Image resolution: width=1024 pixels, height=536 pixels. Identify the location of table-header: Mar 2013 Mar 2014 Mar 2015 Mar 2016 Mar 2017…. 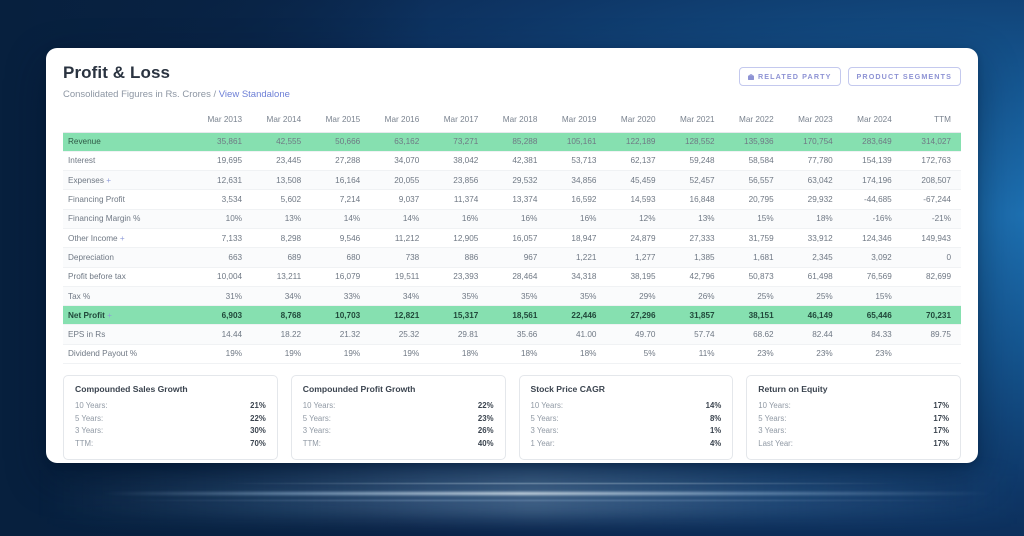
(512, 121).